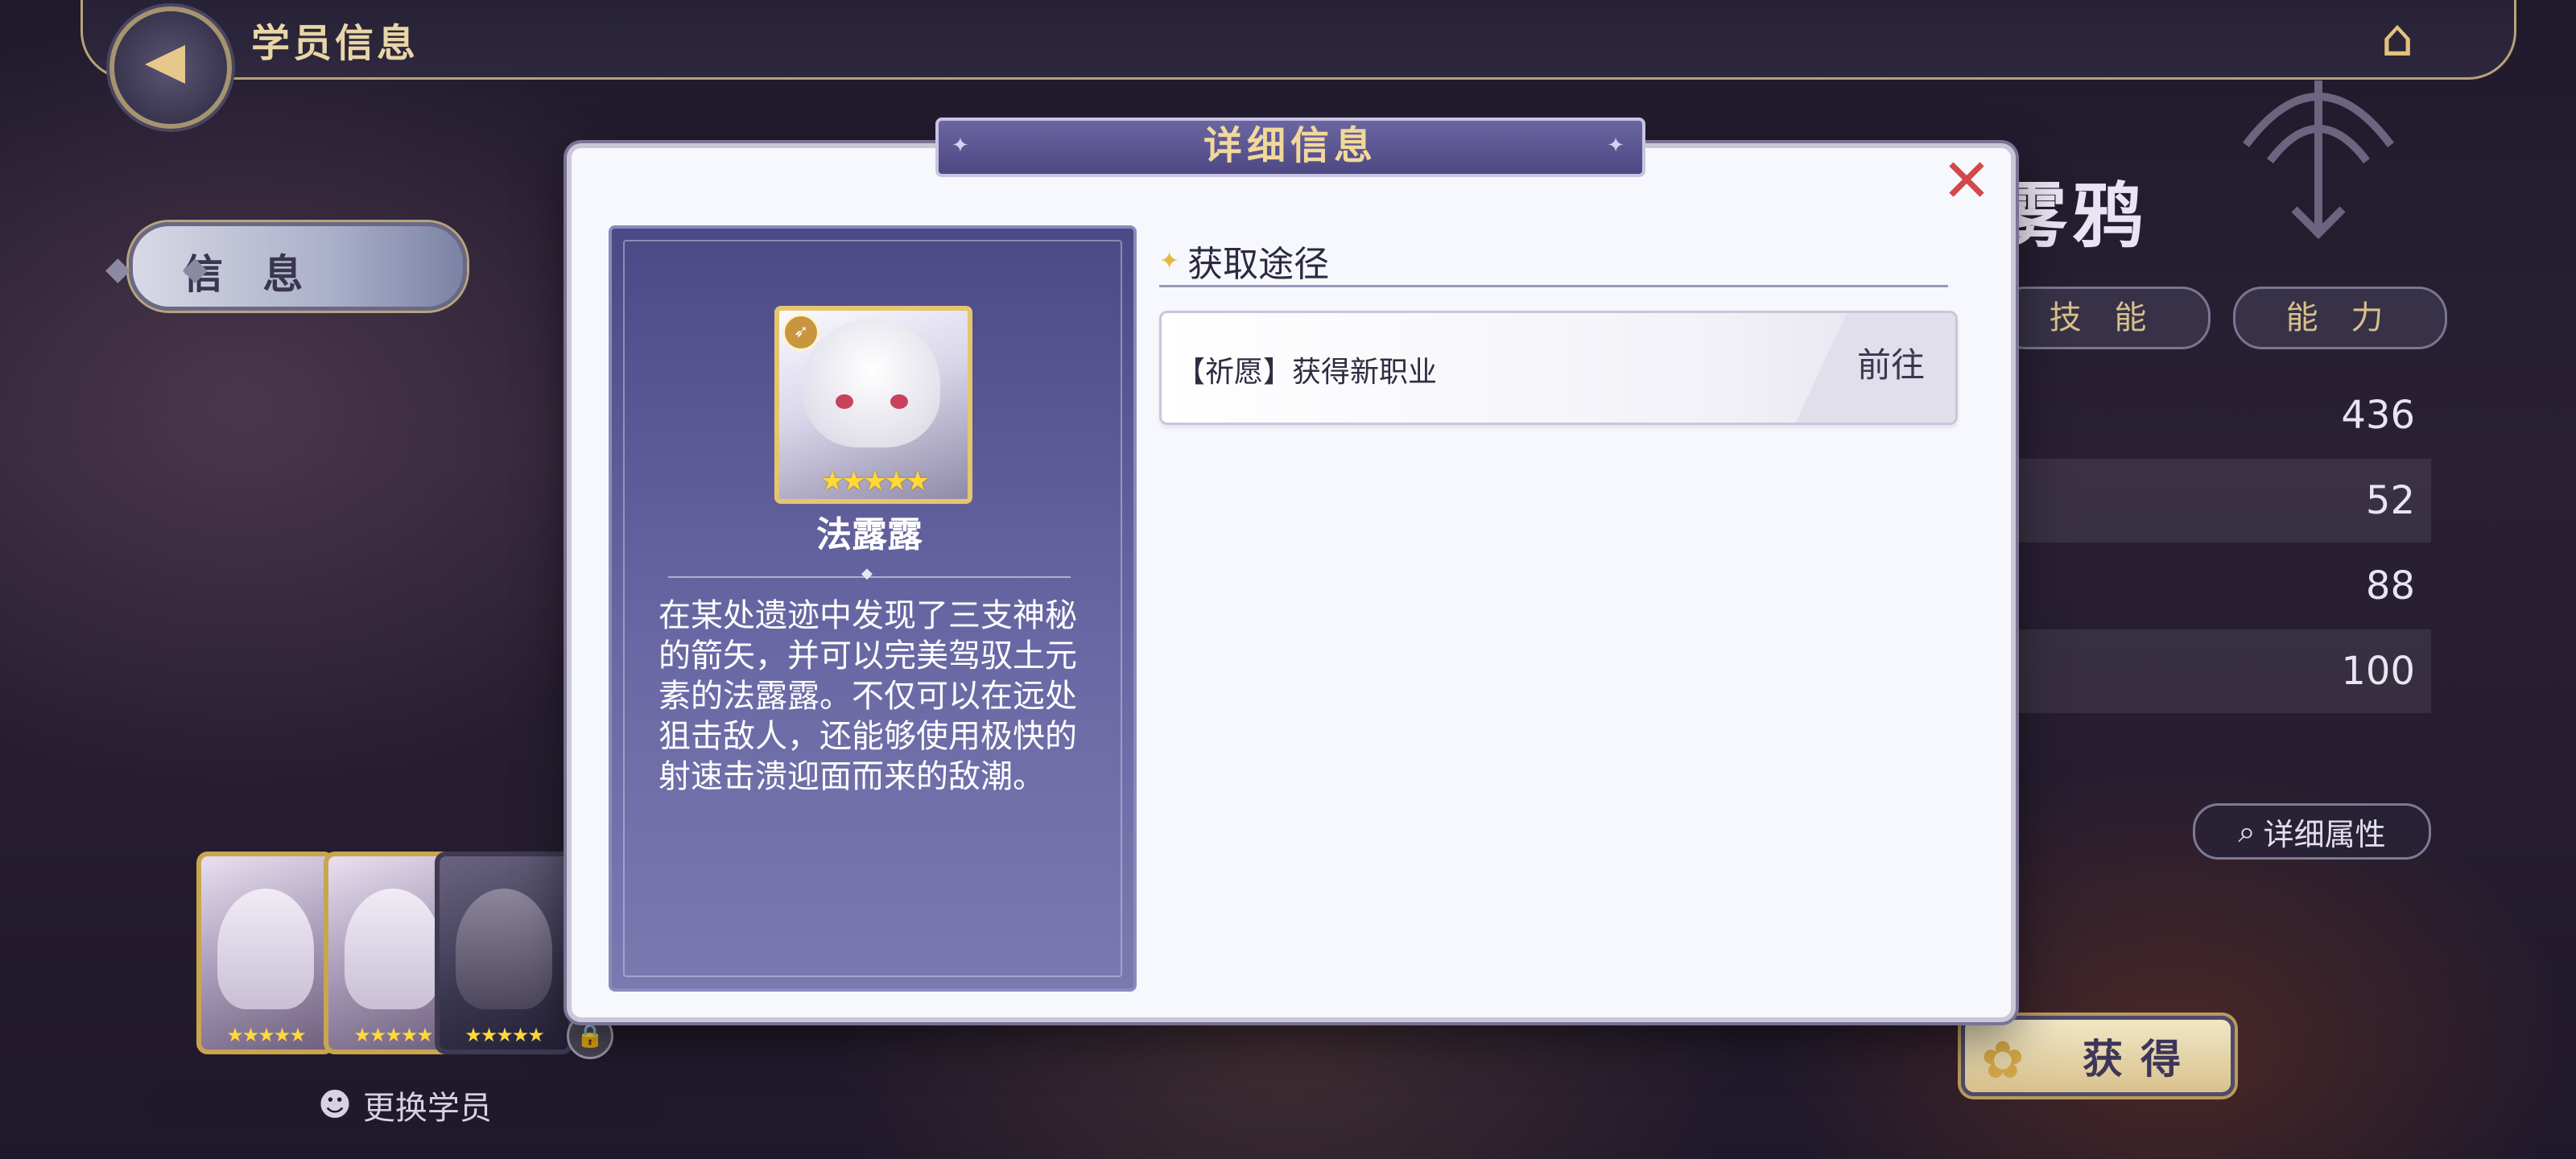  I want to click on switch-student-label: 更换学员, so click(427, 1108).